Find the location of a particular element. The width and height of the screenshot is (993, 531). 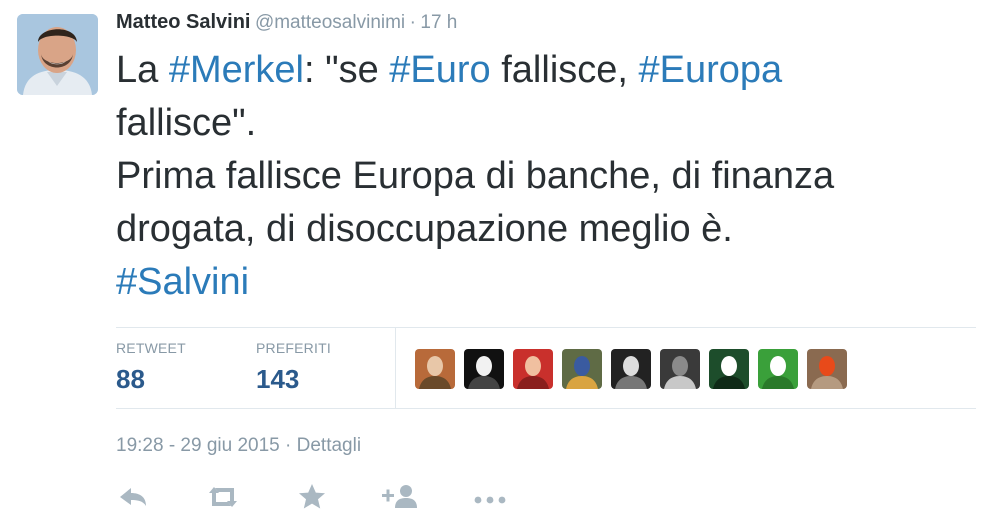

tweet-text-line: fallisce". is located at coordinates (546, 123).